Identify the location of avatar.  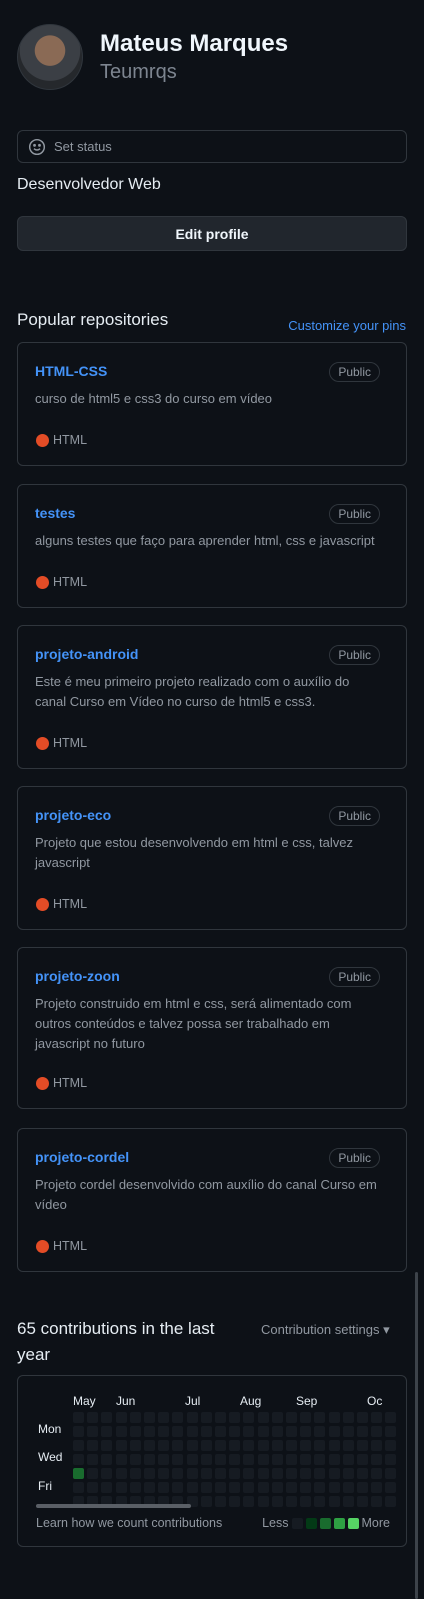
(50, 57).